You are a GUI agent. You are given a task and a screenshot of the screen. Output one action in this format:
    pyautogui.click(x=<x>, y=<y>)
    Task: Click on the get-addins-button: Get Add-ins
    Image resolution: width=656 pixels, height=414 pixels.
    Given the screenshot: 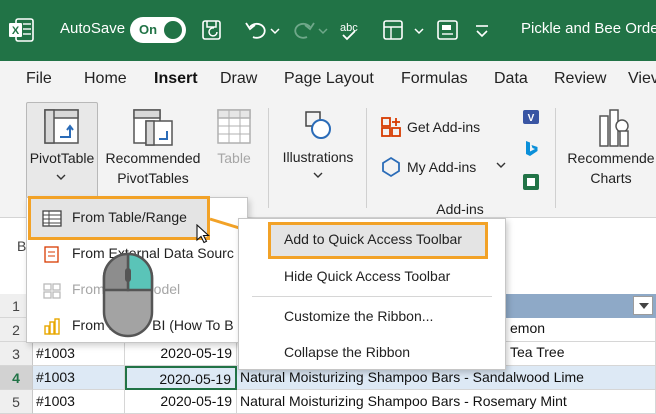 What is the action you would take?
    pyautogui.click(x=443, y=127)
    